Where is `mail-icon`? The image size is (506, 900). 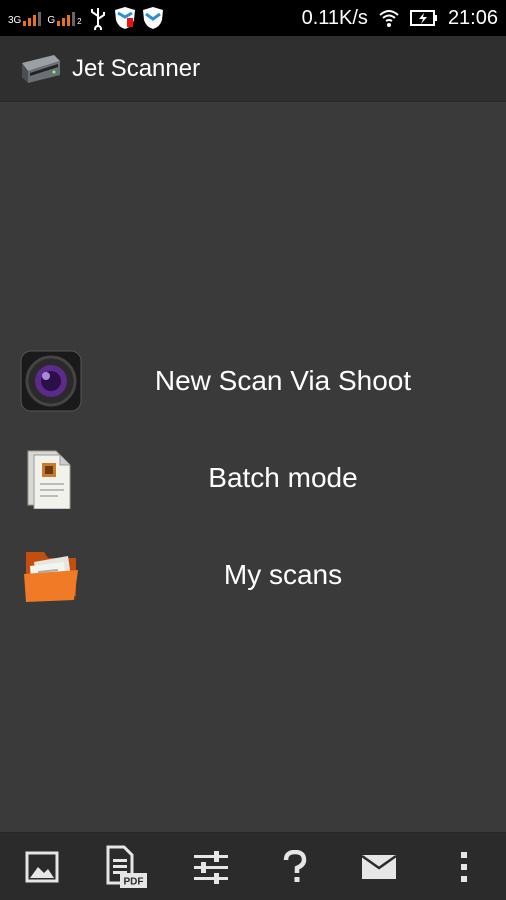
mail-icon is located at coordinates (379, 866).